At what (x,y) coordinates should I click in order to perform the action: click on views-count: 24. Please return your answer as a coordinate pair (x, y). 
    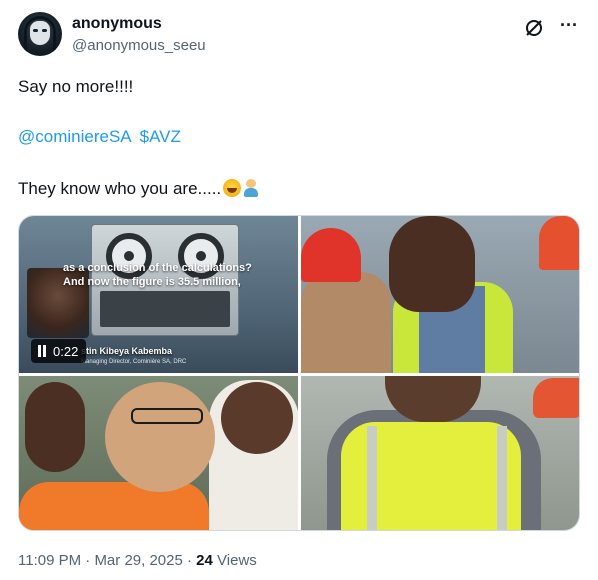
    Looking at the image, I should click on (204, 560).